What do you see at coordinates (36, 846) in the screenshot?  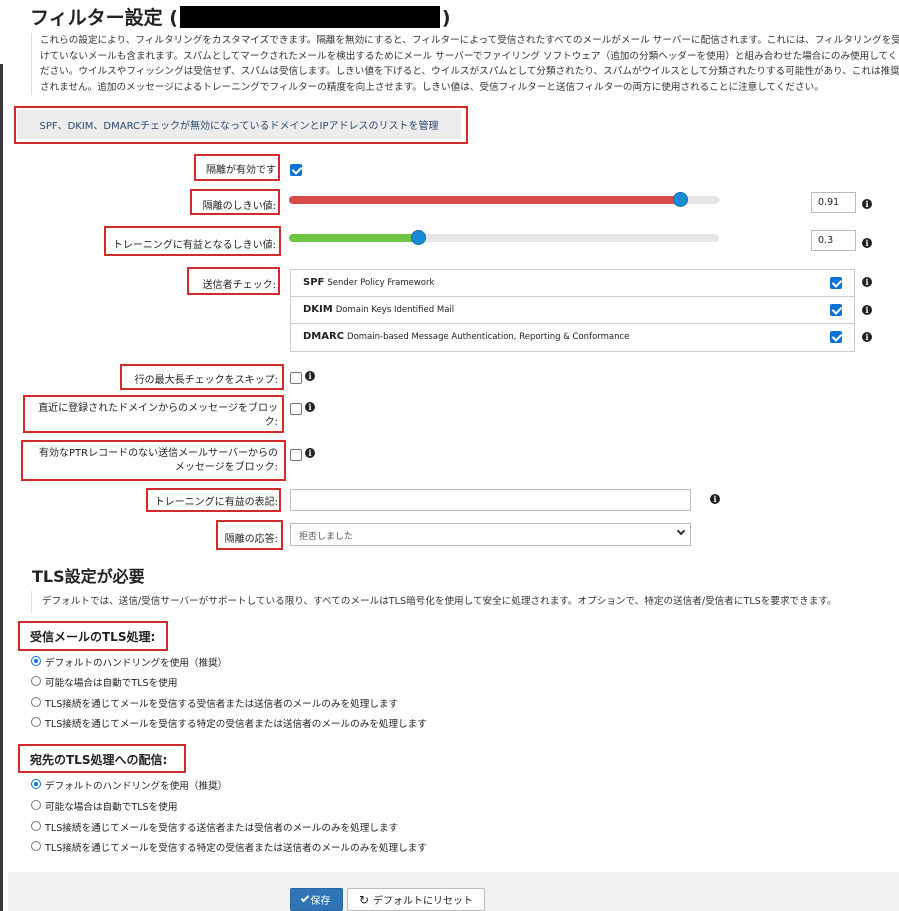 I see `outbound-tls-radio-specific` at bounding box center [36, 846].